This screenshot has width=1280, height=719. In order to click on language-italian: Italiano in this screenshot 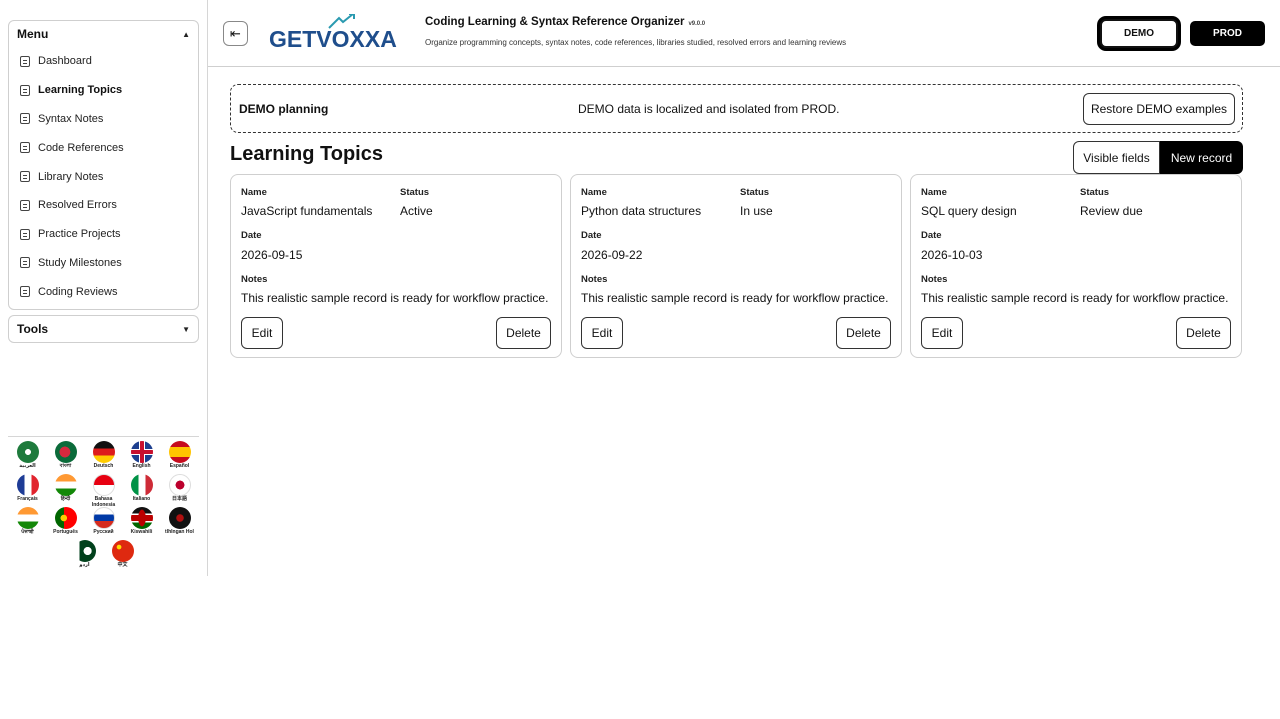, I will do `click(142, 490)`.